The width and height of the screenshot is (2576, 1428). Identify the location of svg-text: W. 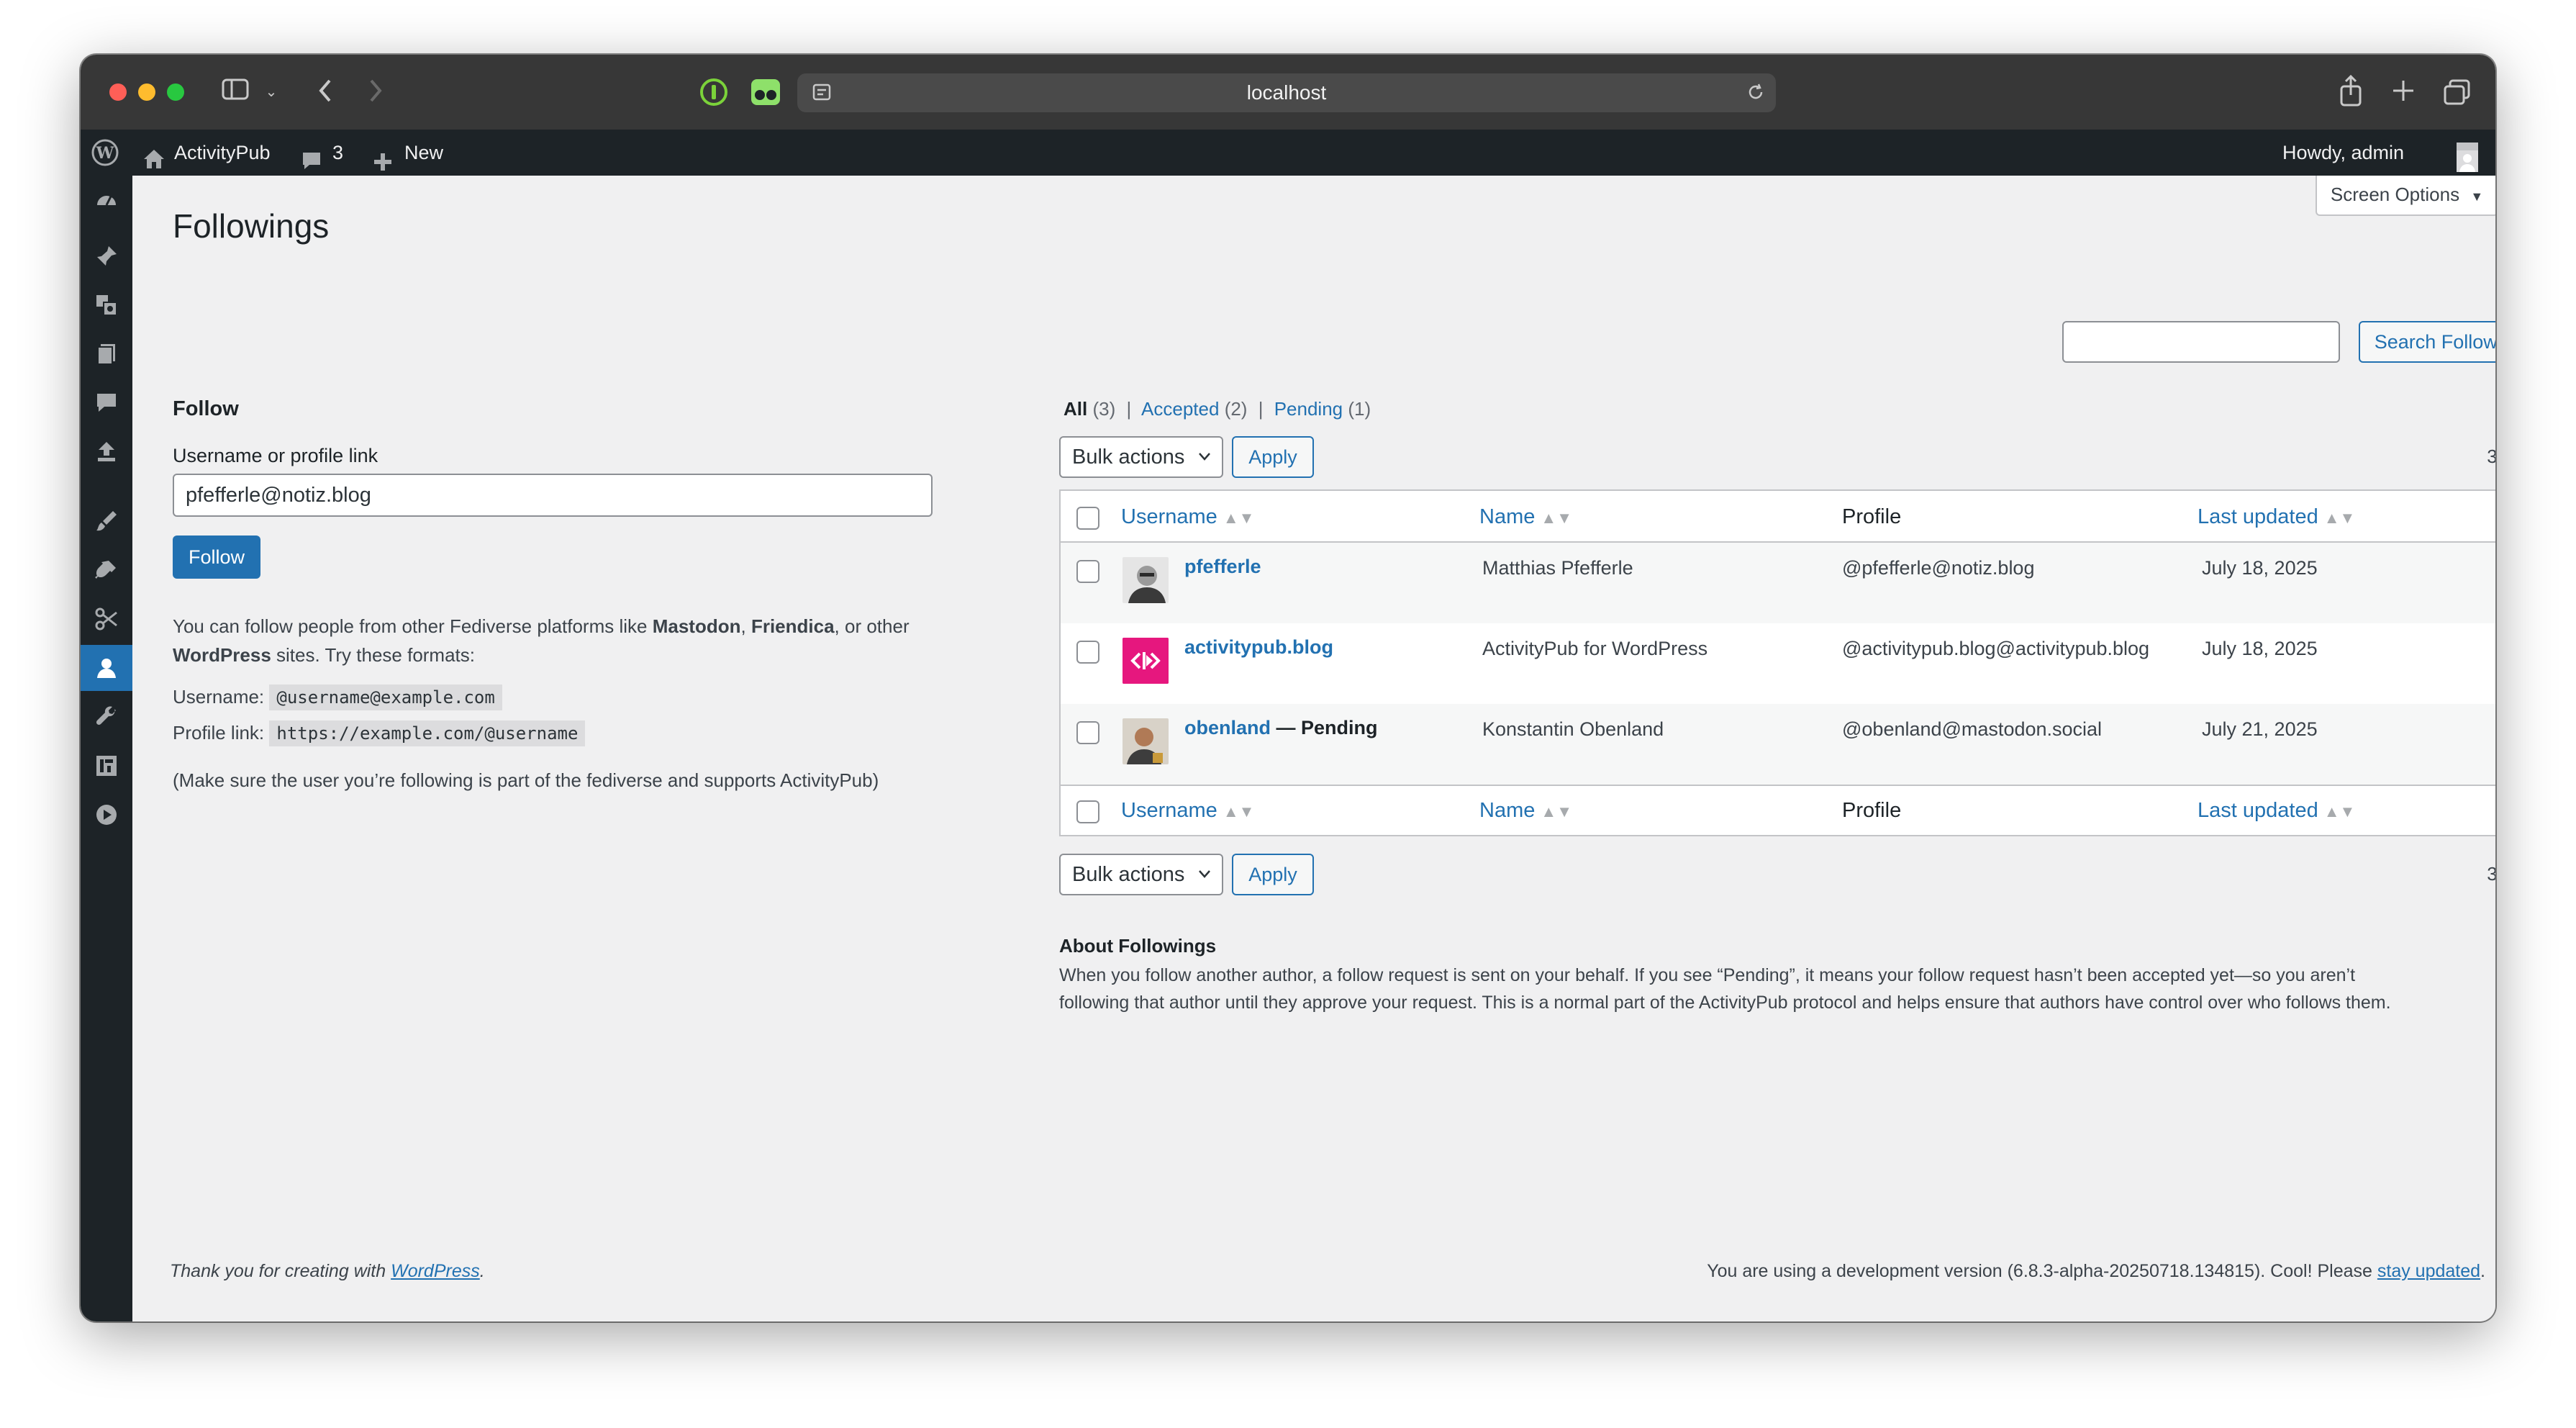
(105, 153).